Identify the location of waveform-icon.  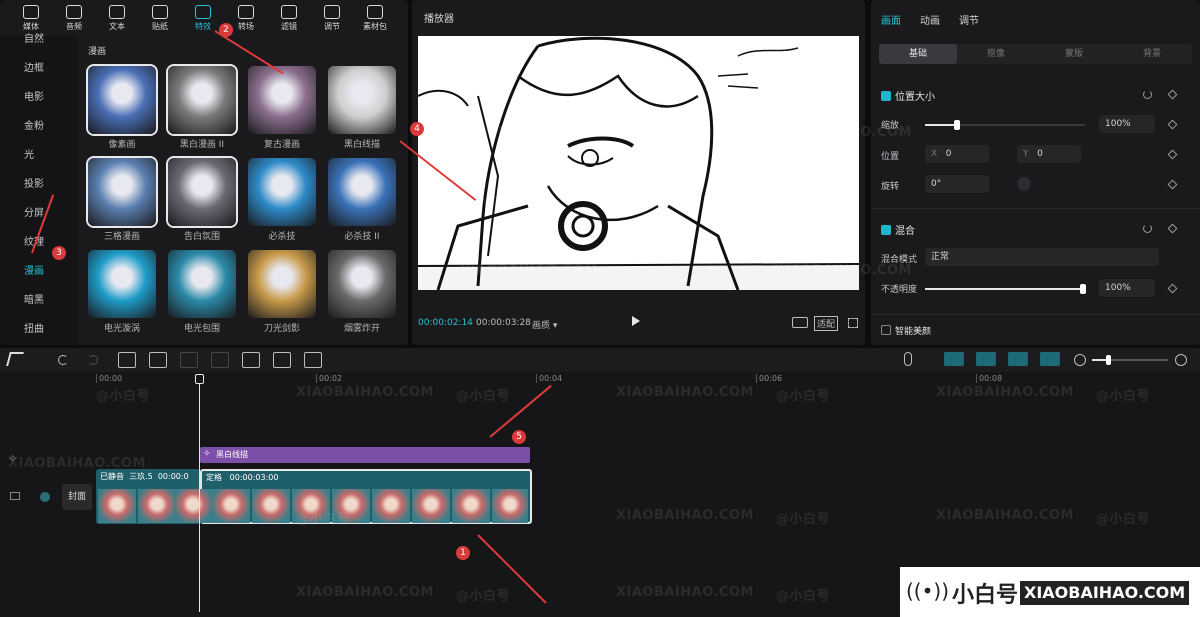
(800, 322).